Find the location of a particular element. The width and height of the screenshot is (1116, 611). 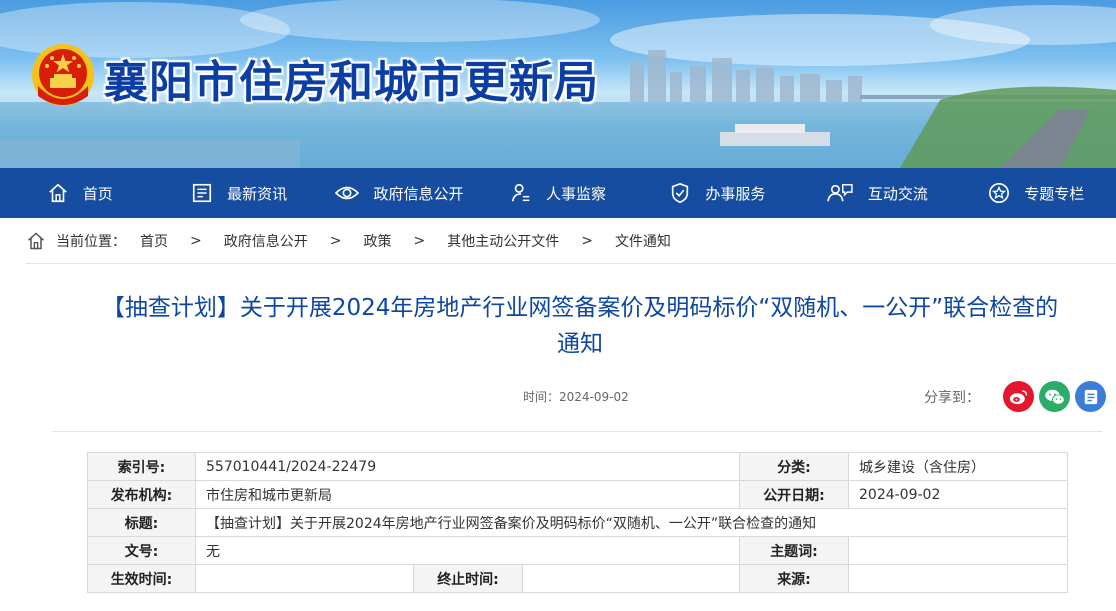

breadcrumb-link-gov-info: 政府信息公开 is located at coordinates (266, 241).